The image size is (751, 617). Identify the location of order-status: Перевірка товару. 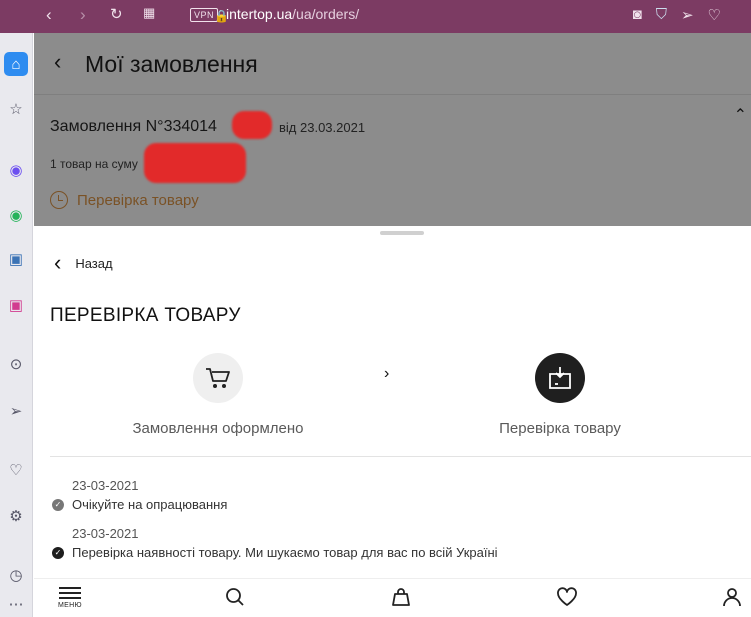
(124, 200).